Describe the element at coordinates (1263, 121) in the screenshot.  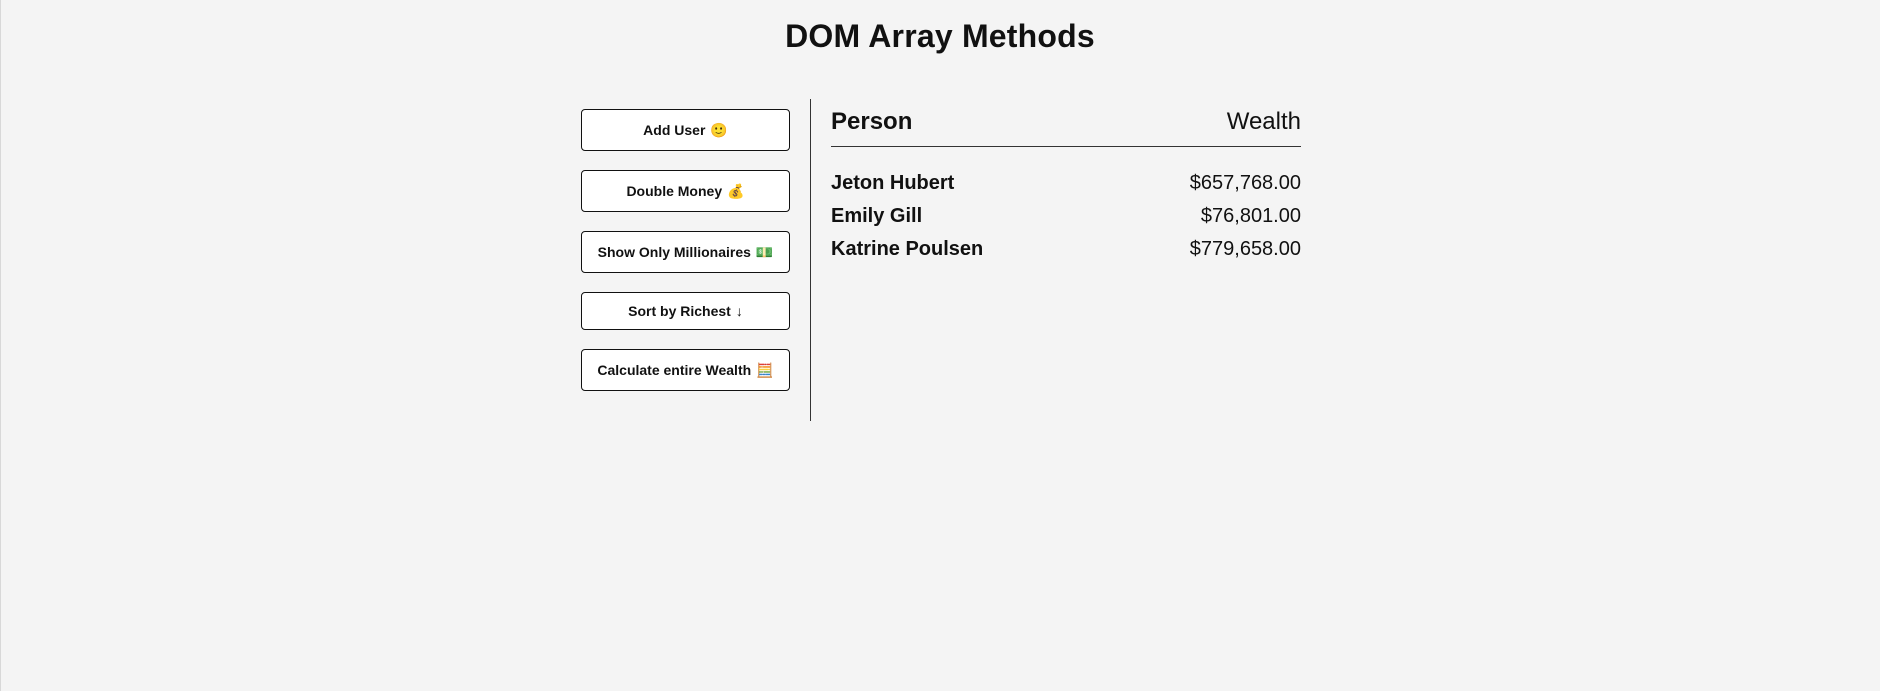
I see `wealth-column-header: Wealth` at that location.